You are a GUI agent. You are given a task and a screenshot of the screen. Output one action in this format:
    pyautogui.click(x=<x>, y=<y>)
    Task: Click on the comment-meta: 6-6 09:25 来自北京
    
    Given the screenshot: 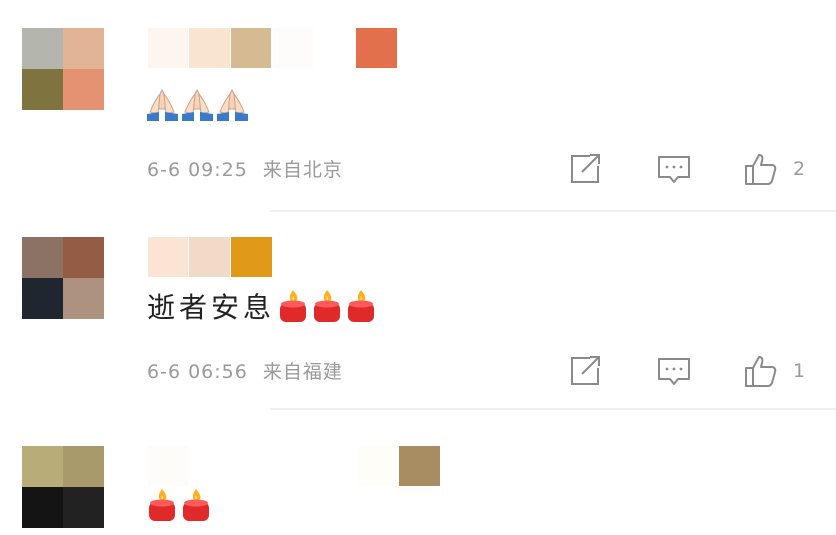 What is the action you would take?
    pyautogui.click(x=245, y=168)
    